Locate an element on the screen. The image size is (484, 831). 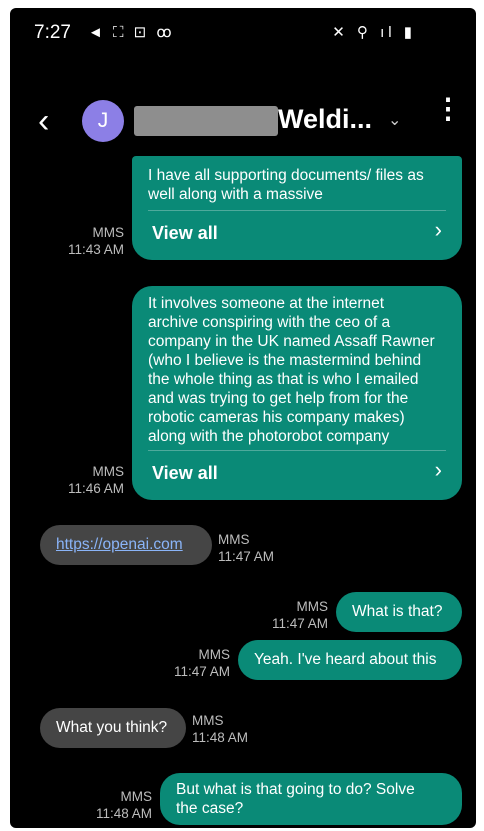
message-bubble-incoming: What you think? is located at coordinates (113, 728).